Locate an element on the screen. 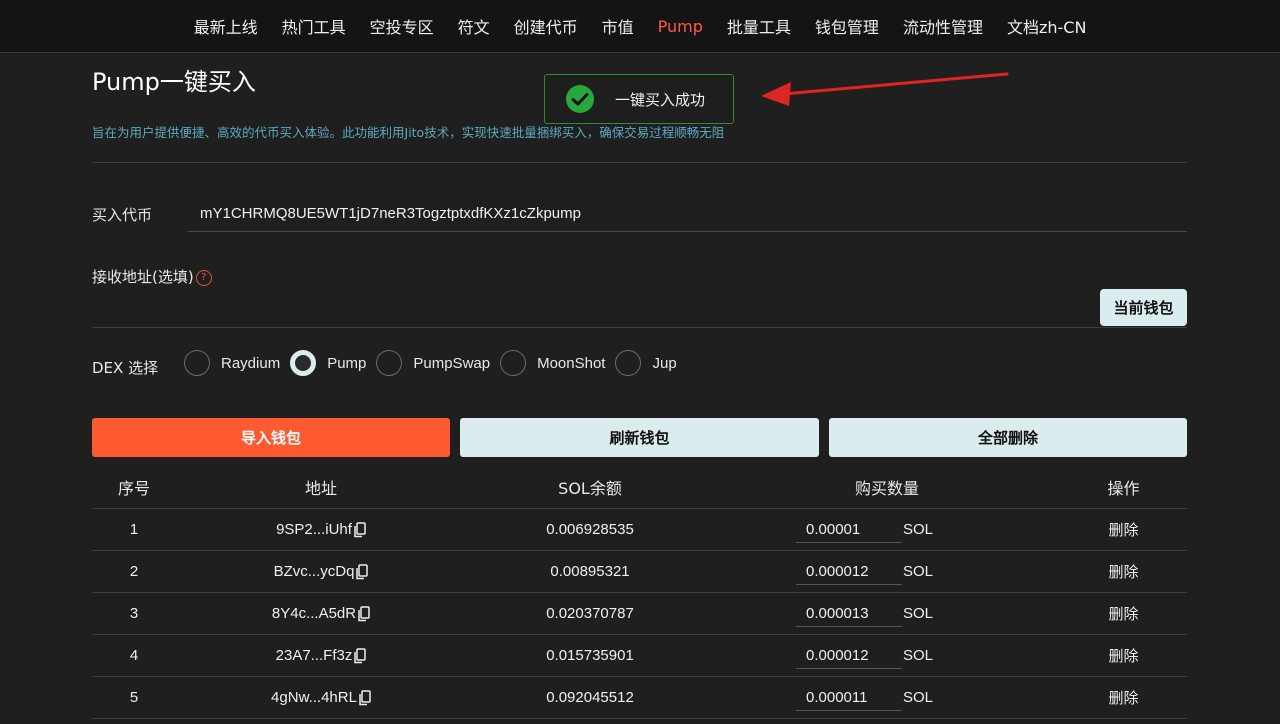  row-address: 9SP2...iUhf is located at coordinates (321, 529).